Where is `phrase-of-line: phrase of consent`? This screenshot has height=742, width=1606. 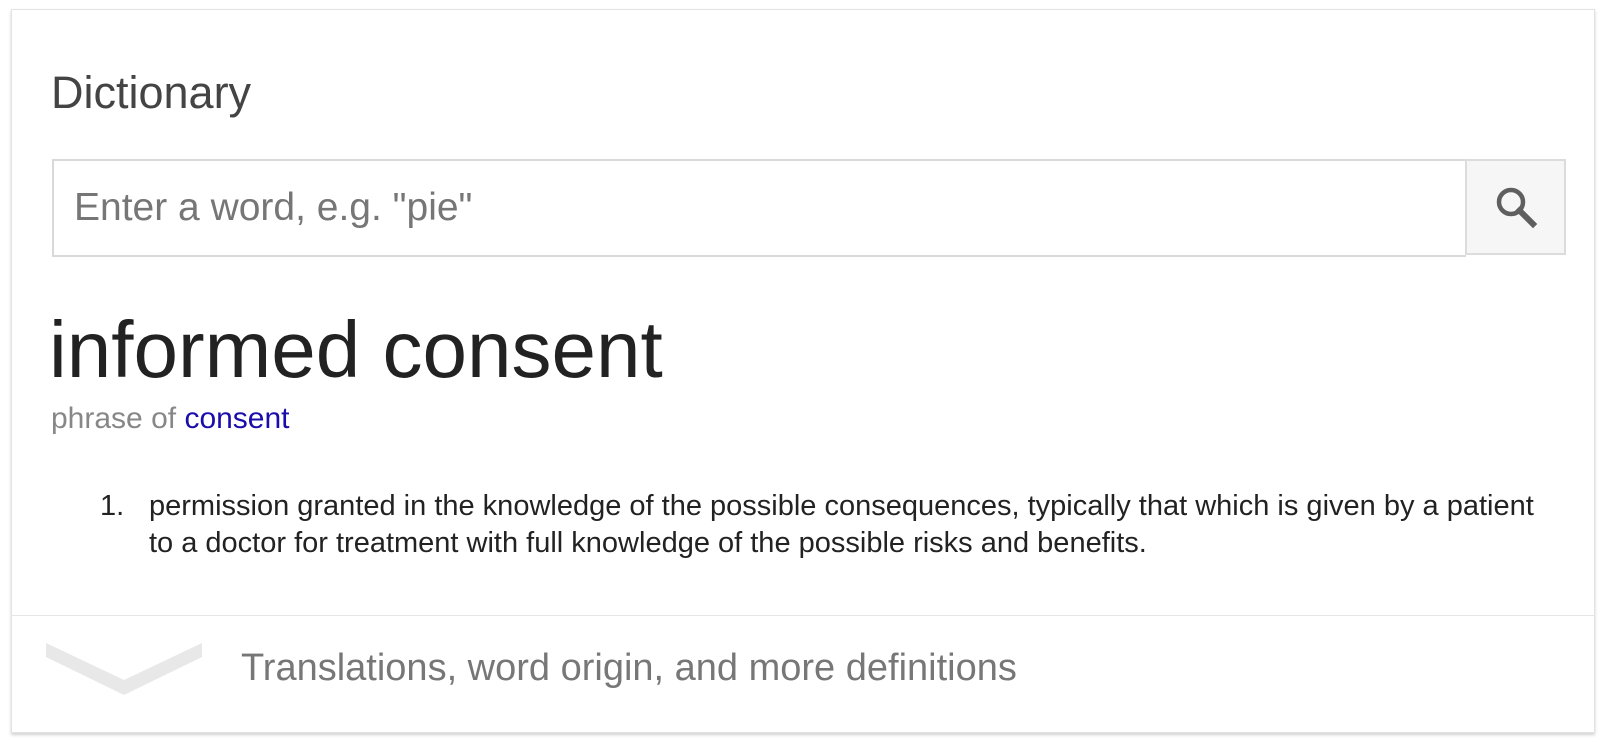
phrase-of-line: phrase of consent is located at coordinates (170, 419).